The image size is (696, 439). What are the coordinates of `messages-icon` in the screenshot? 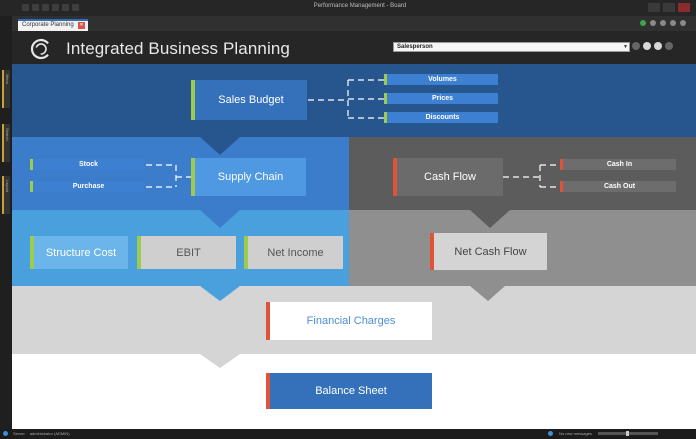 It's located at (550, 433).